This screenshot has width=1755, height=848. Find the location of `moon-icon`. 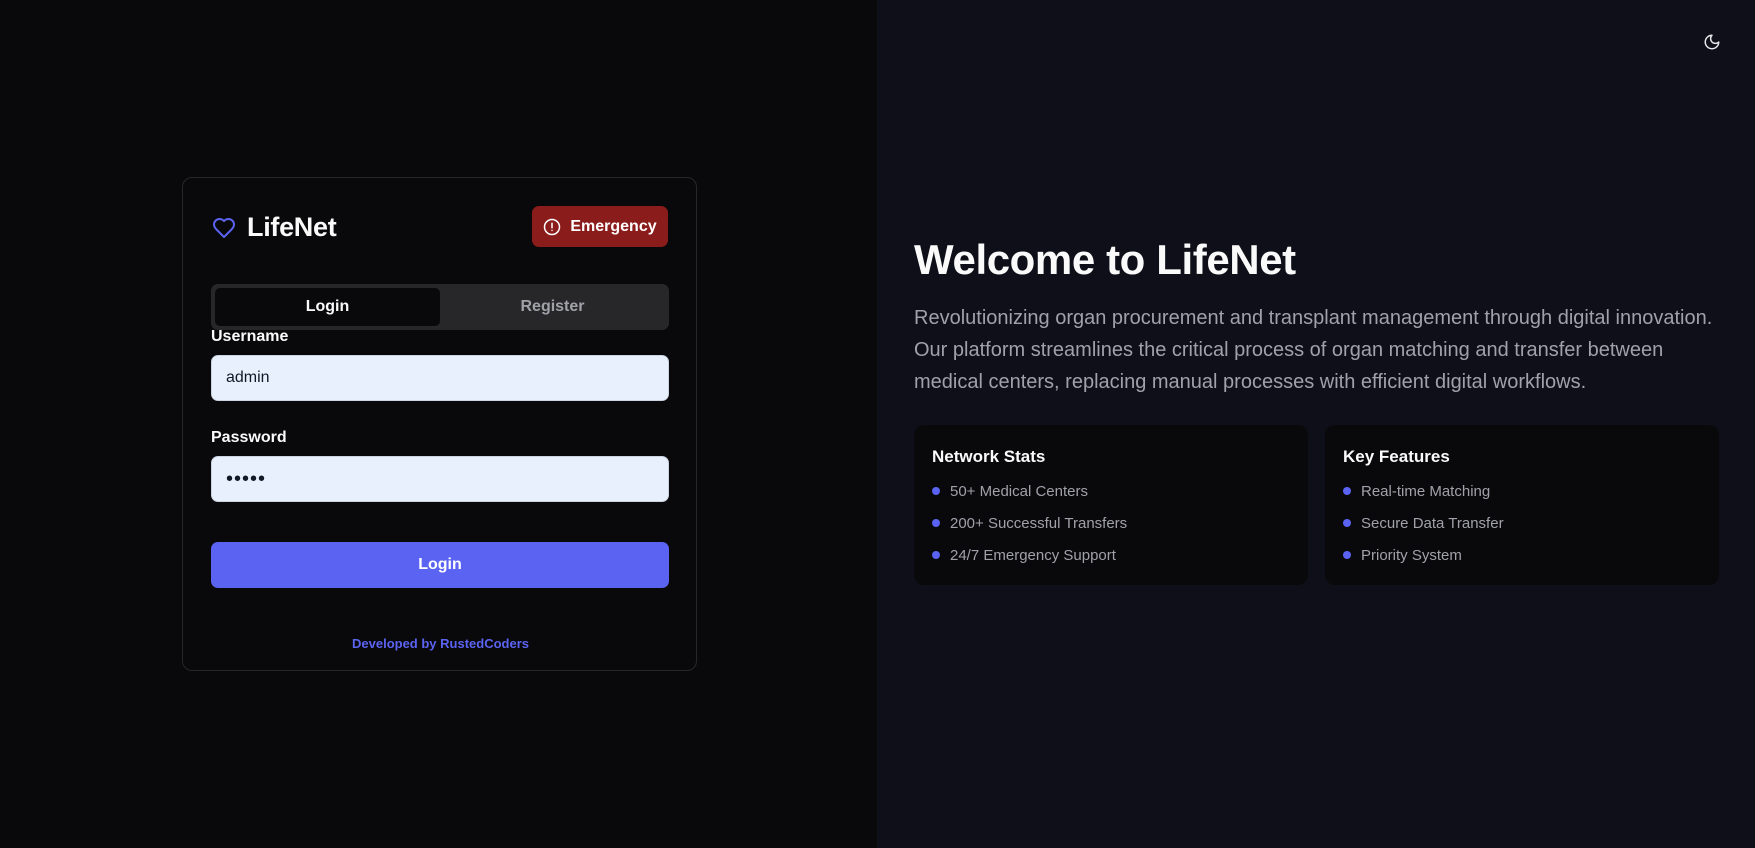

moon-icon is located at coordinates (1712, 42).